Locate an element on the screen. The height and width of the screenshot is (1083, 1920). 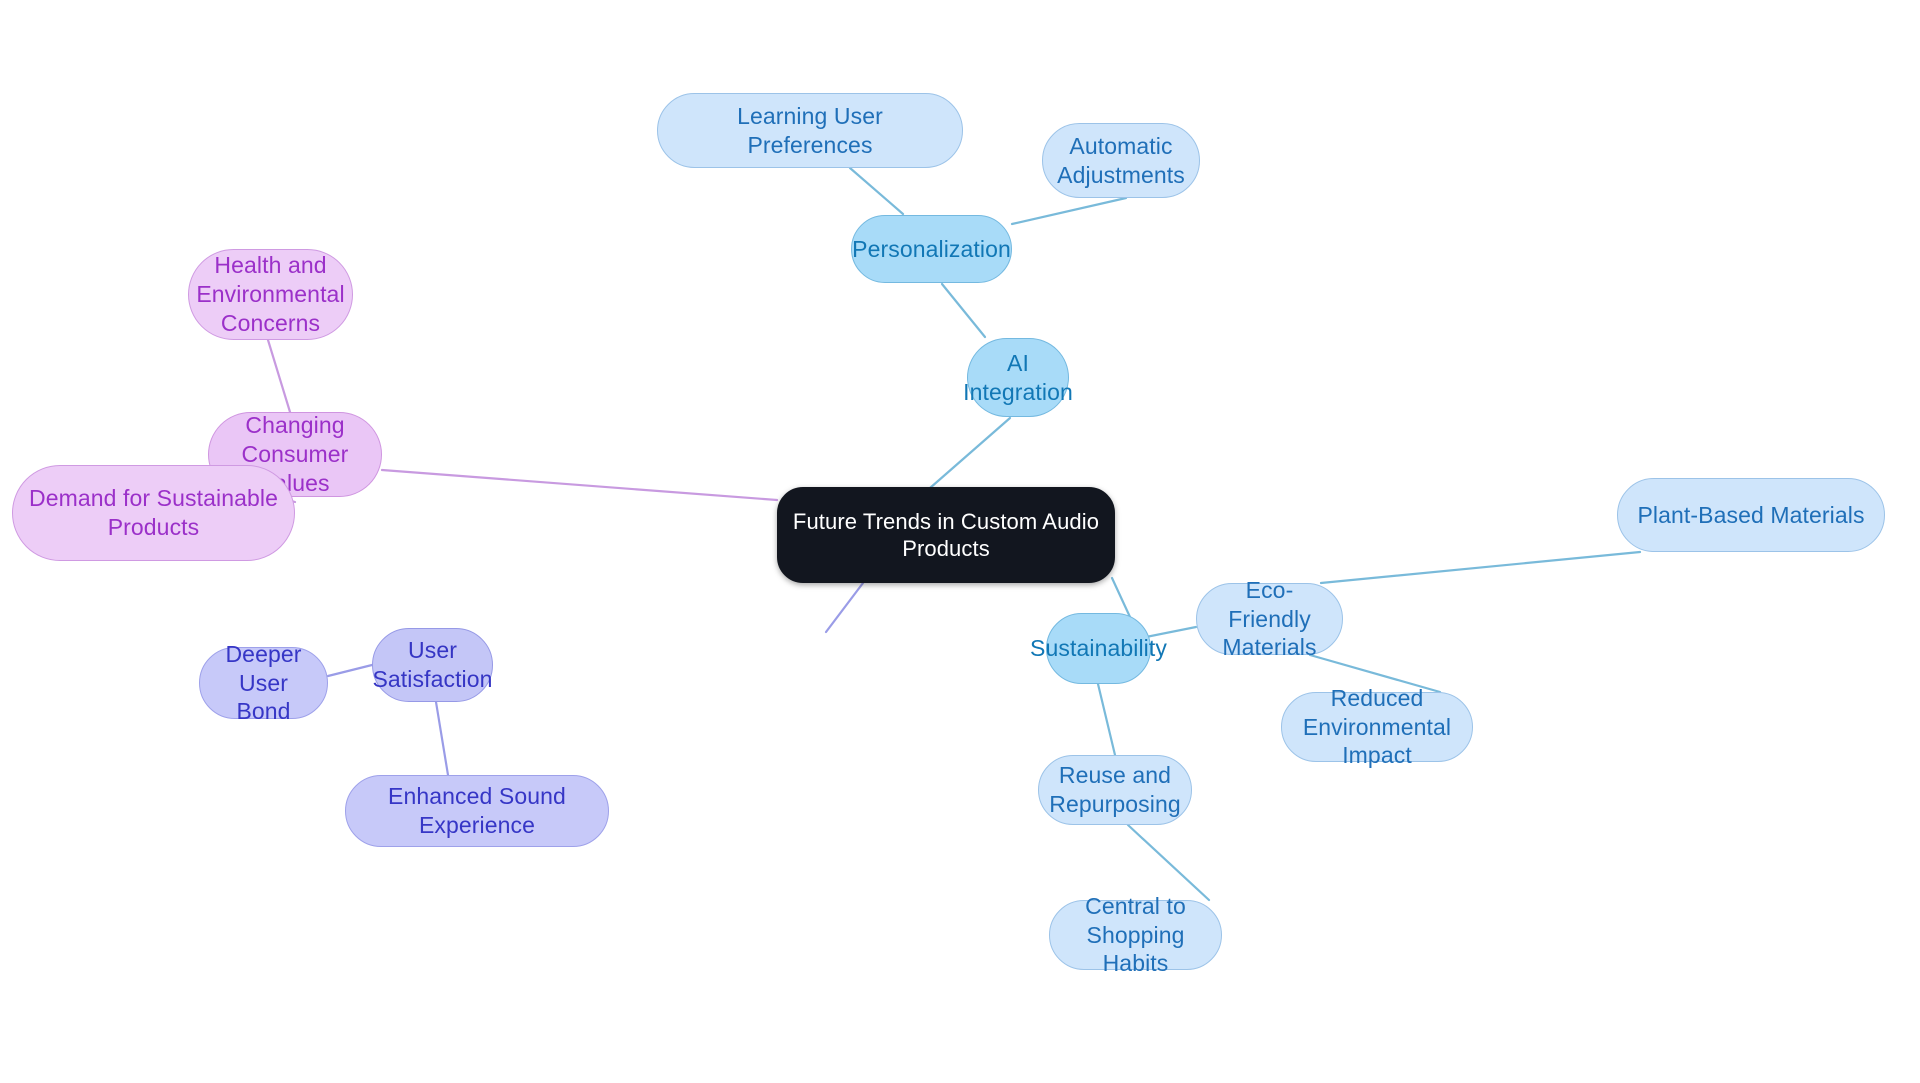
edge-root-to-ai-integration is located at coordinates (970, 453).